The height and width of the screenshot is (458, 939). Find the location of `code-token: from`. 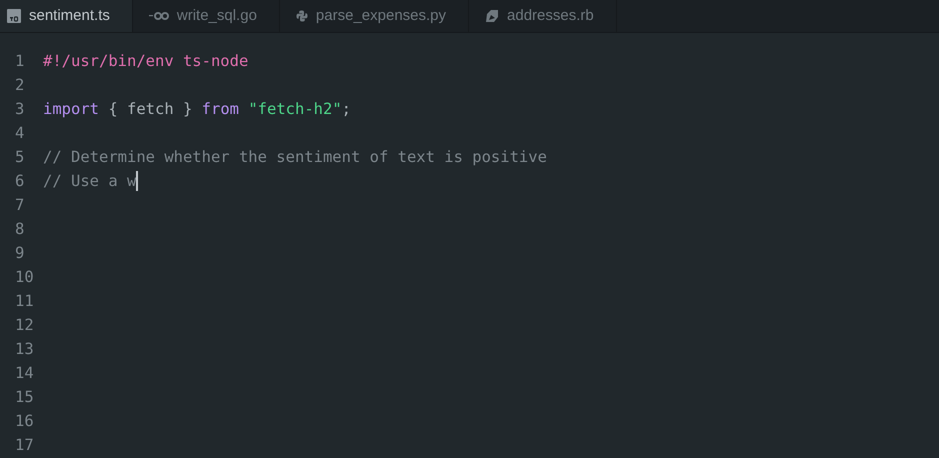

code-token: from is located at coordinates (221, 109).